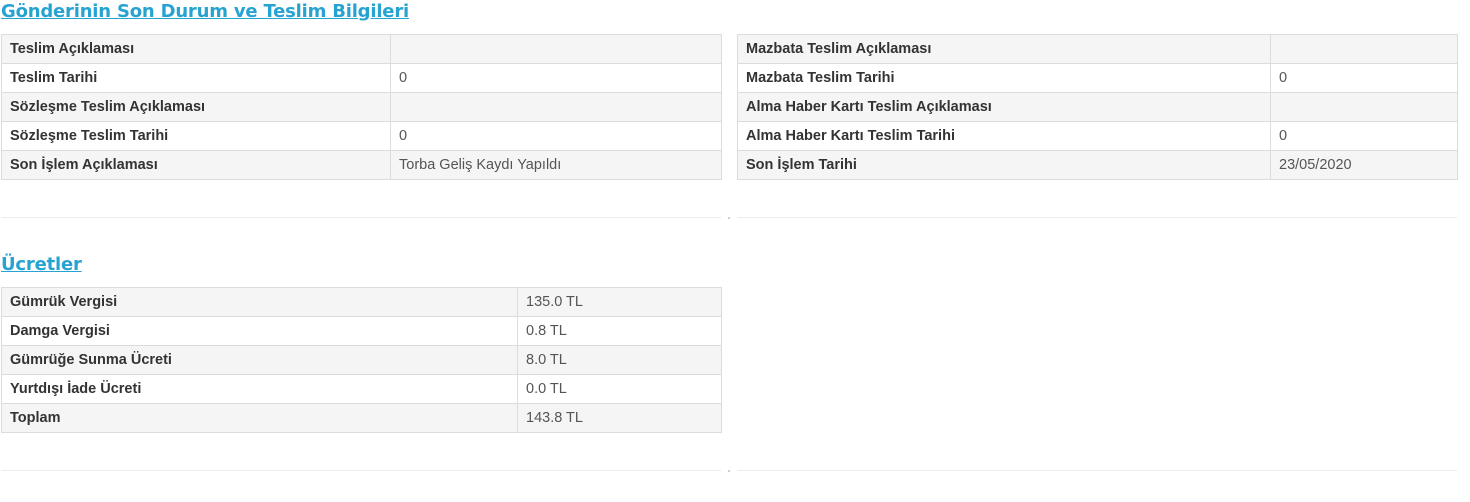 This screenshot has height=502, width=1470. Describe the element at coordinates (619, 389) in the screenshot. I see `fee-amount: 0.0 TL` at that location.